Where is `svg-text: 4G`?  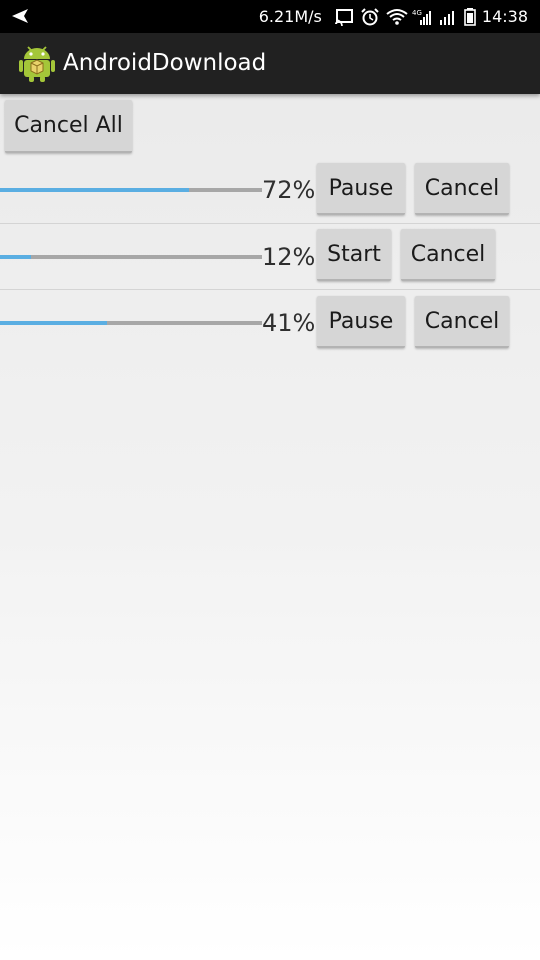
svg-text: 4G is located at coordinates (417, 13).